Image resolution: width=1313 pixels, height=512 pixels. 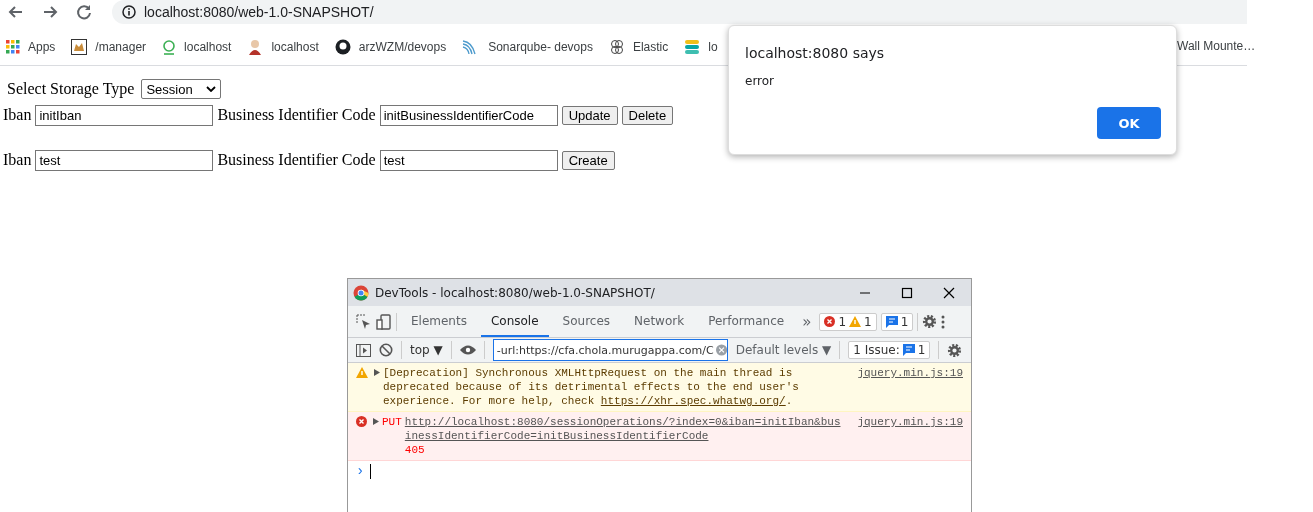 What do you see at coordinates (659, 321) in the screenshot?
I see `devtools-tab: Network` at bounding box center [659, 321].